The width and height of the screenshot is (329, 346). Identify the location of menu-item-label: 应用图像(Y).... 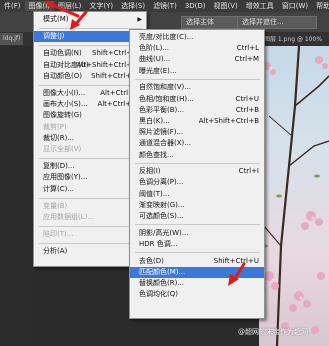
(65, 177).